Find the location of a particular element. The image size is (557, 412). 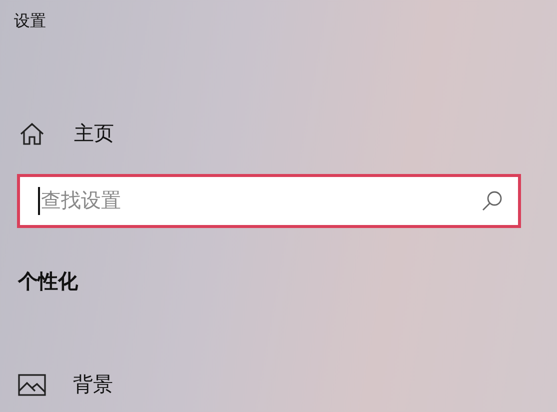

image-icon is located at coordinates (32, 385).